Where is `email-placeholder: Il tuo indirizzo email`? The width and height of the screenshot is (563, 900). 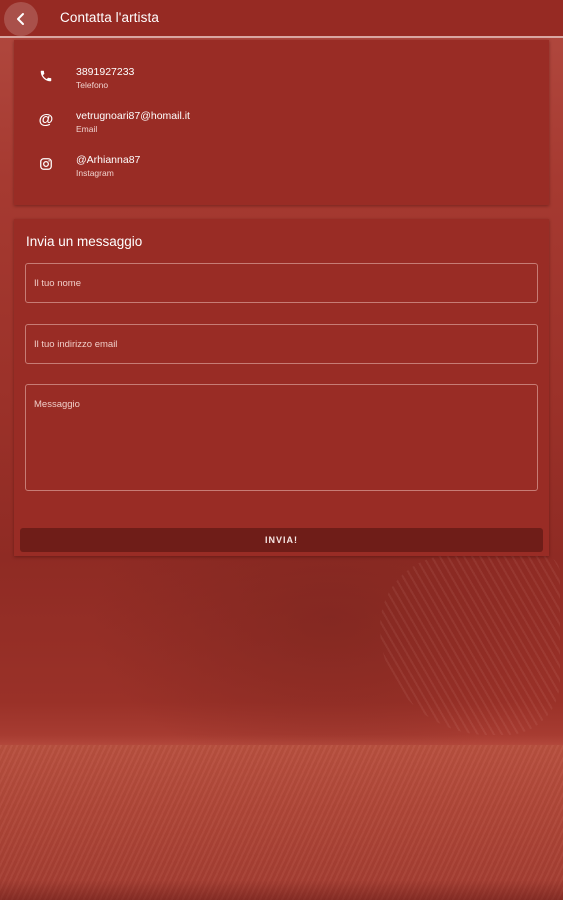
email-placeholder: Il tuo indirizzo email is located at coordinates (76, 344).